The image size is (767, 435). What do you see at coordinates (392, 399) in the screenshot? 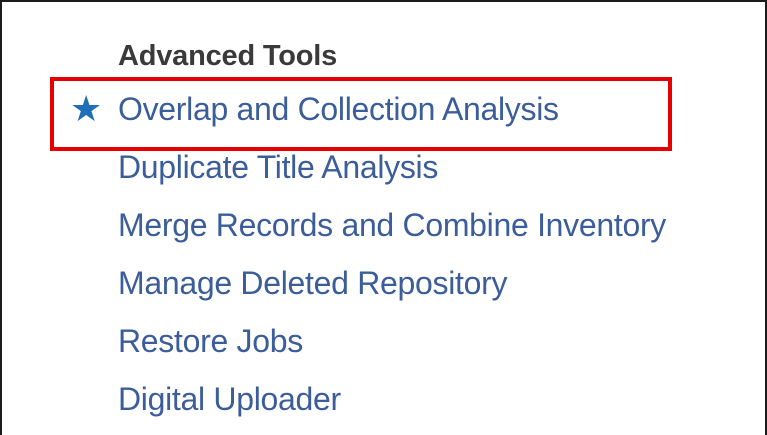
I see `menu-item-digital-uploader: Digital Uploader` at bounding box center [392, 399].